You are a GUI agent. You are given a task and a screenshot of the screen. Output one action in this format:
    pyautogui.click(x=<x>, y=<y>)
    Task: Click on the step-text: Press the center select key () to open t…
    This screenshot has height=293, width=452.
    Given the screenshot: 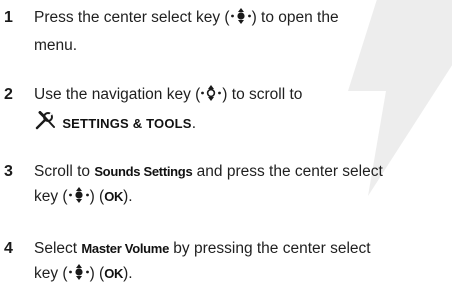 What is the action you would take?
    pyautogui.click(x=186, y=30)
    